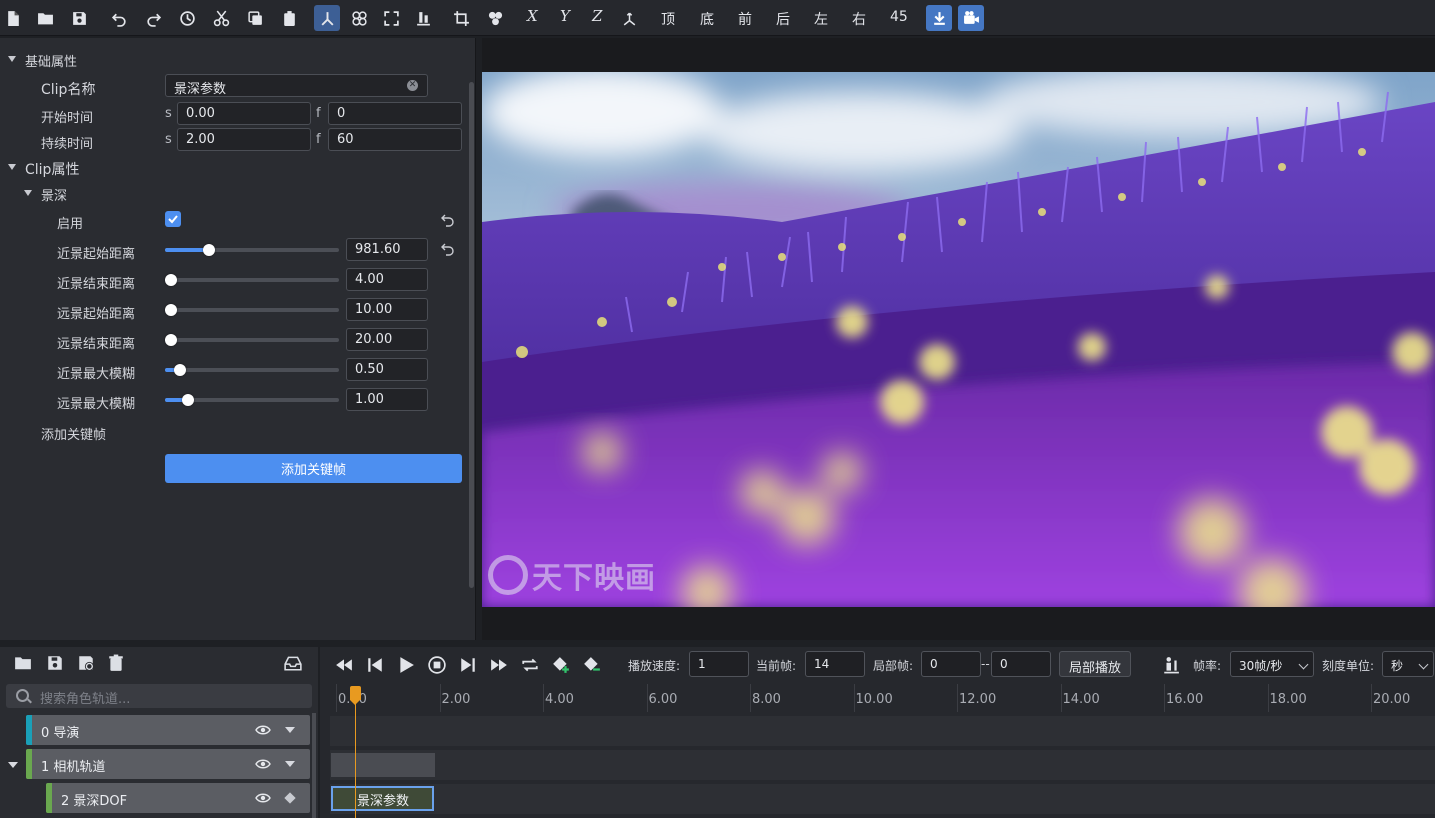 Image resolution: width=1435 pixels, height=818 pixels. Describe the element at coordinates (382, 798) in the screenshot. I see `dof-clip: 景深参数` at that location.